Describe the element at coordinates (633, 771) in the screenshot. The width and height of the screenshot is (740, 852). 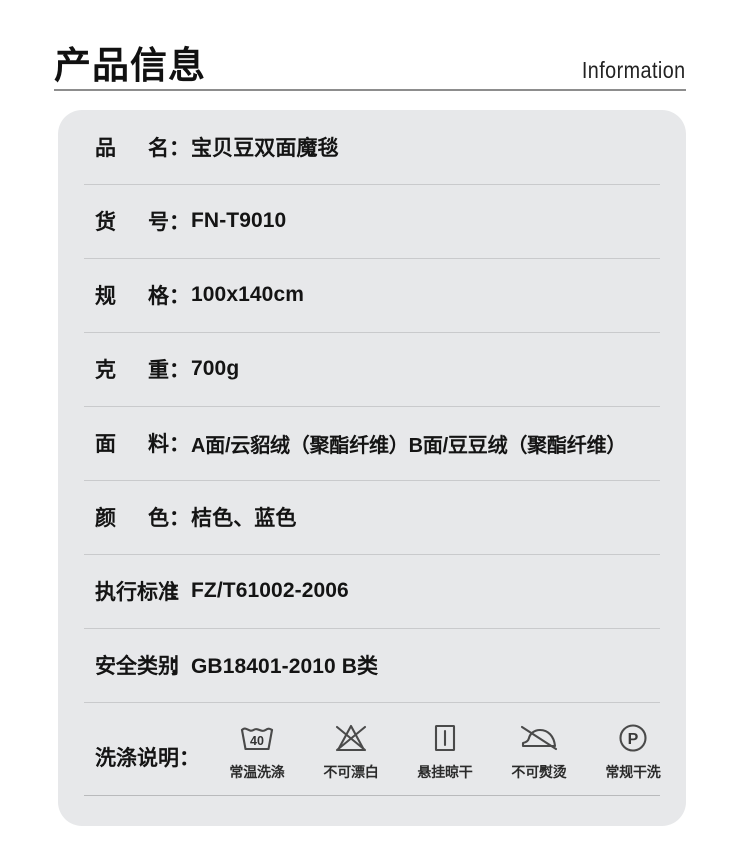
I see `care-symbol-label: 常规干洗` at that location.